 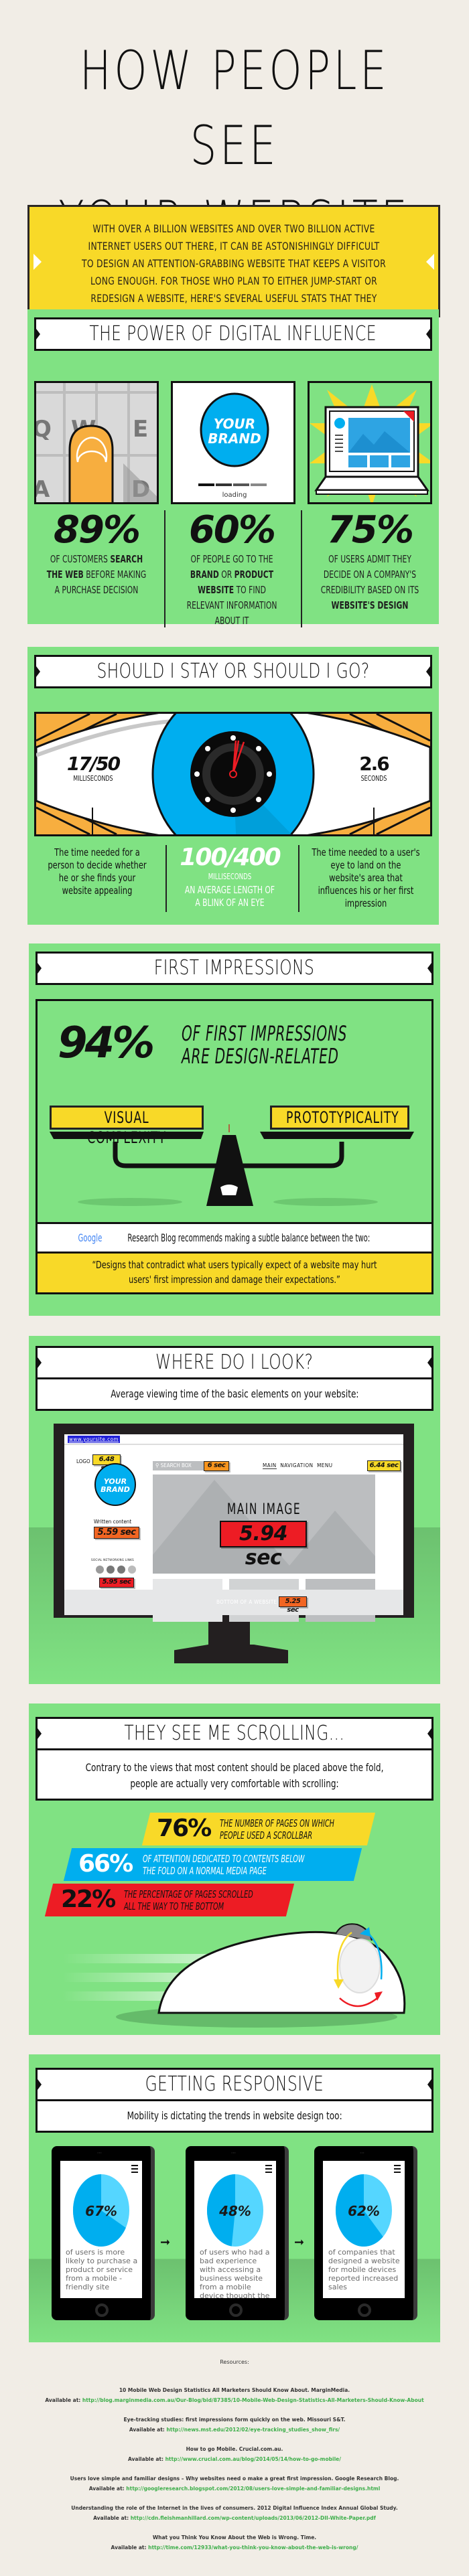 What do you see at coordinates (93, 764) in the screenshot?
I see `left-stat-value: 17/50` at bounding box center [93, 764].